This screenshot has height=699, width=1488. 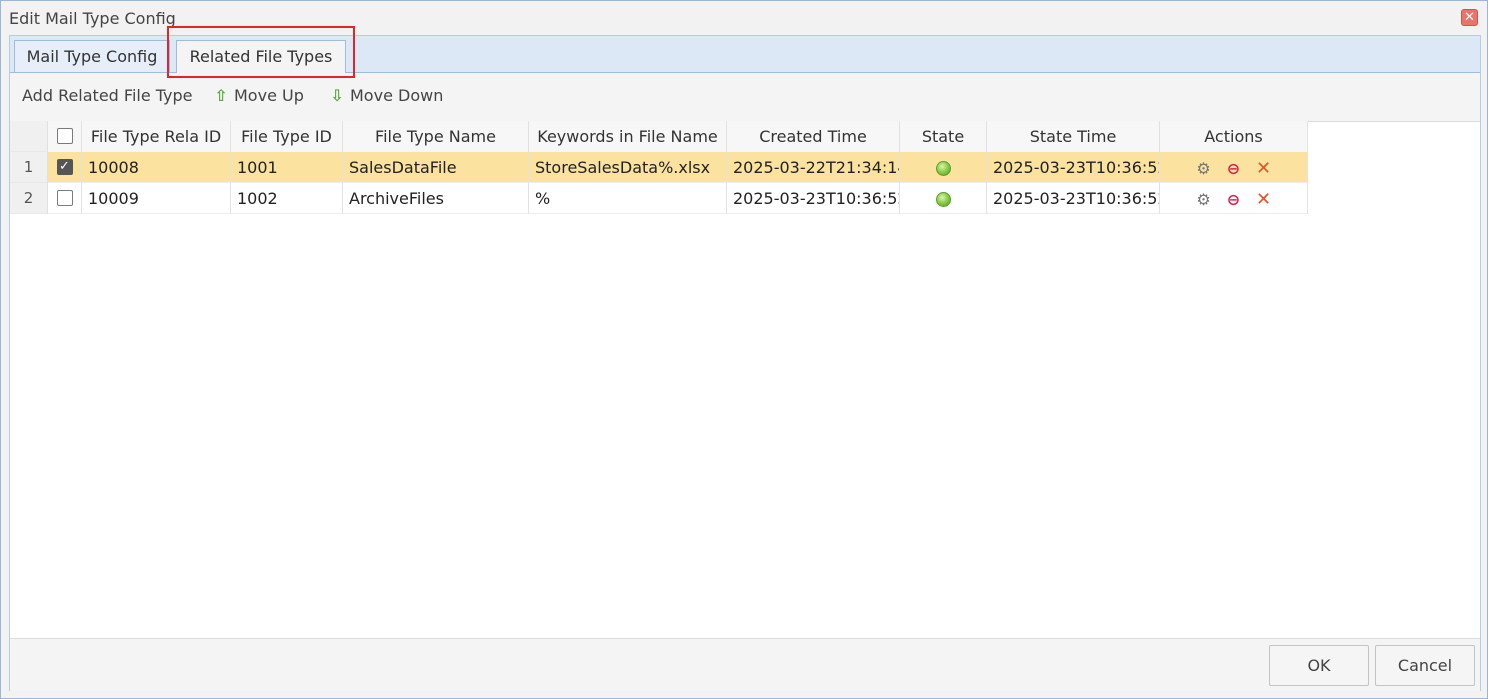 I want to click on row-number: 1, so click(x=29, y=167).